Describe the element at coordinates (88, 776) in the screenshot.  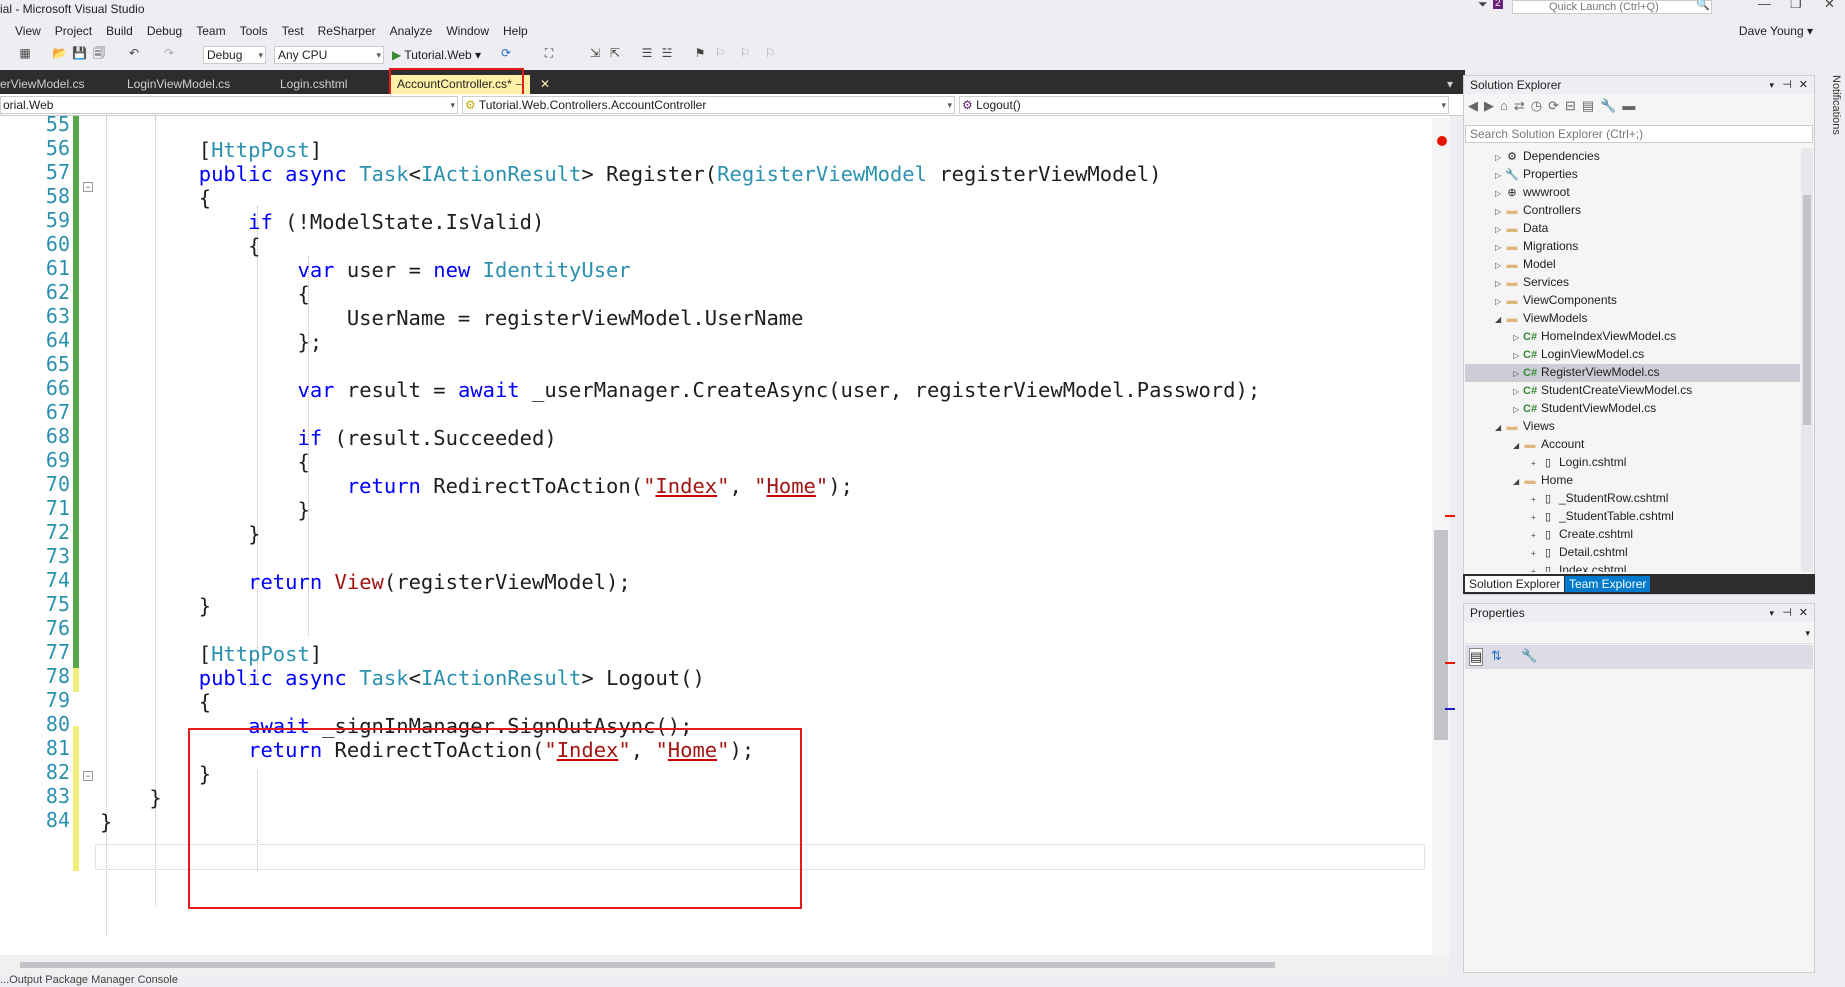
I see `collapse-region-icon: −` at that location.